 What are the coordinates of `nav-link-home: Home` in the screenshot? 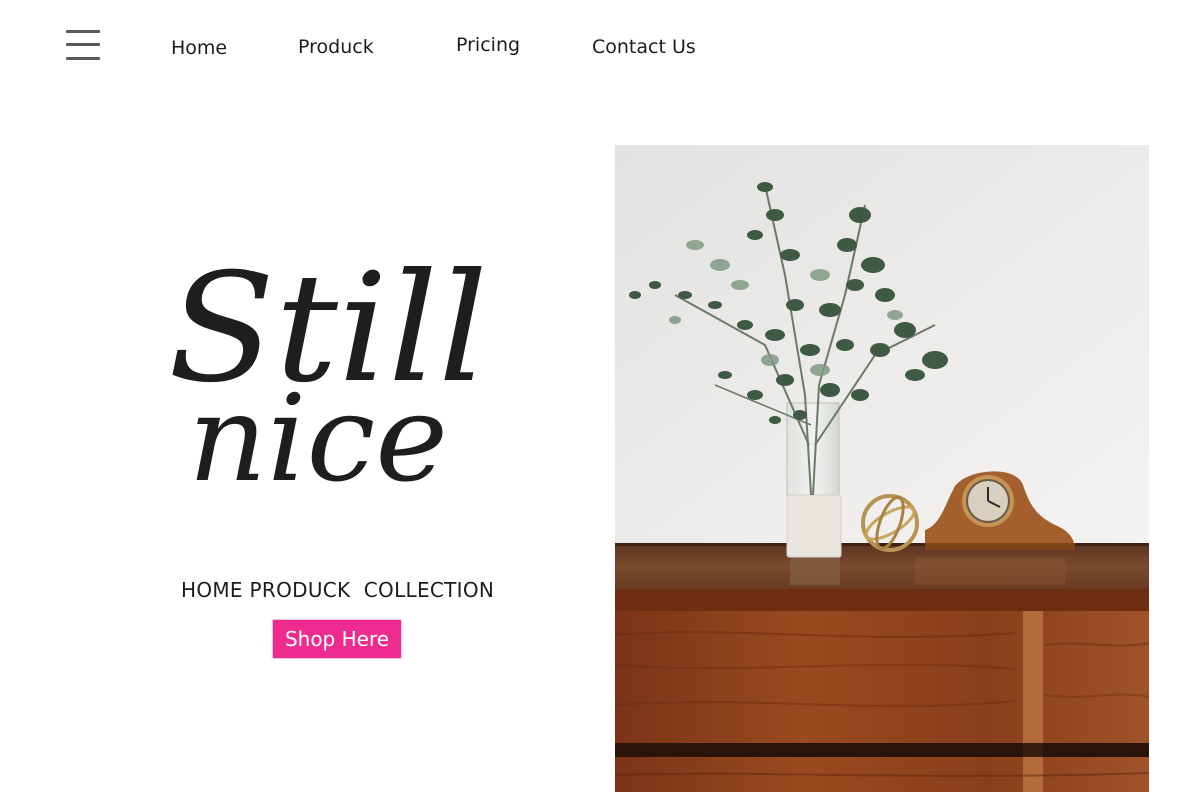 It's located at (199, 48).